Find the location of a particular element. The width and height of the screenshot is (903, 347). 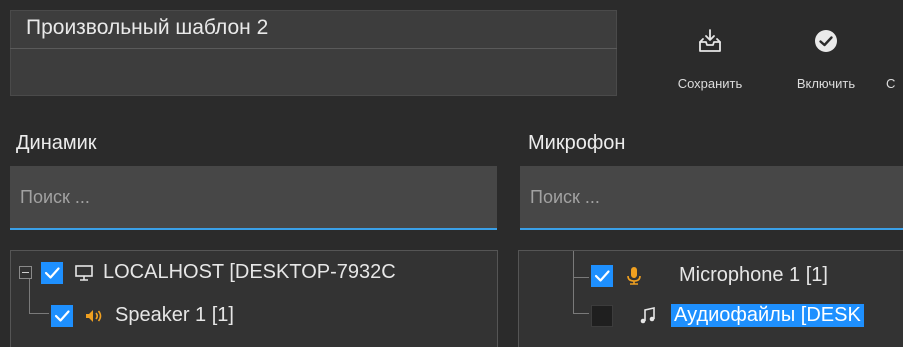

truncated-button-label: С is located at coordinates (891, 83).